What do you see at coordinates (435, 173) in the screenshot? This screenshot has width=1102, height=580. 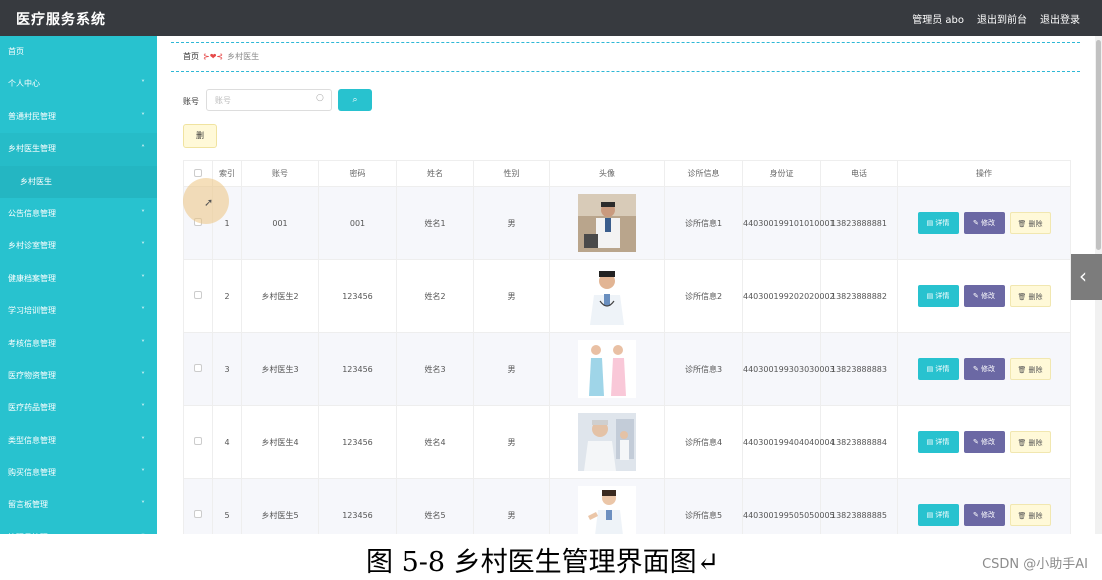 I see `column-header: 姓名` at bounding box center [435, 173].